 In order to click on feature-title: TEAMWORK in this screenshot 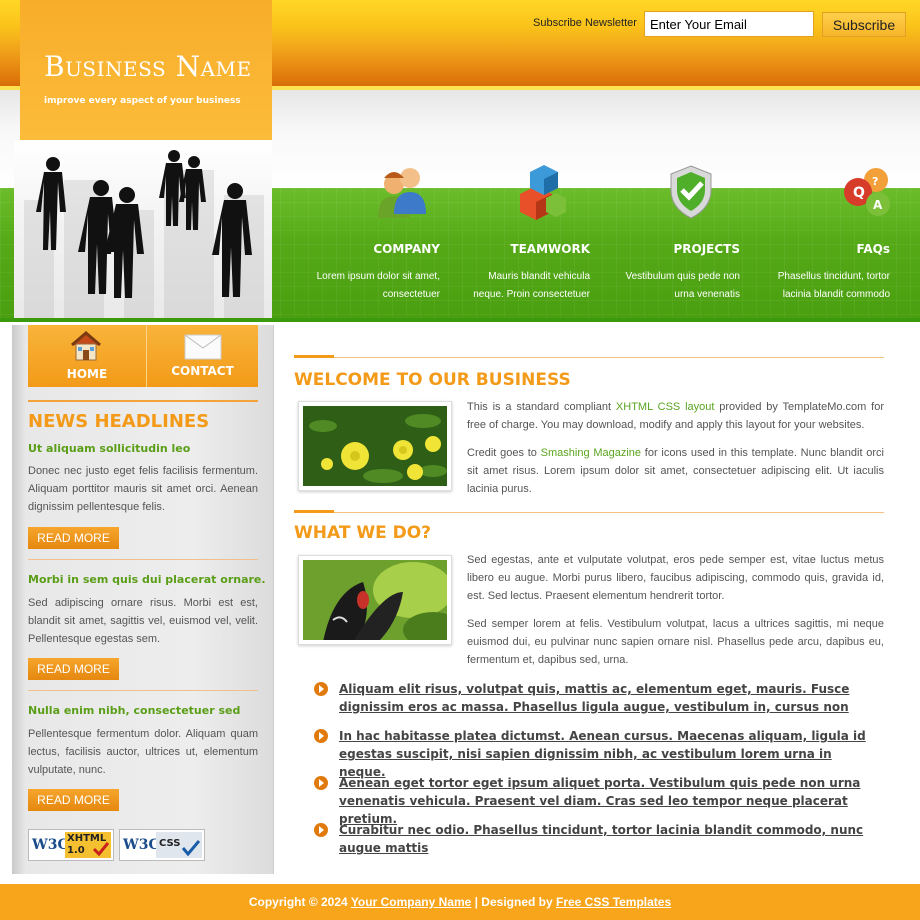, I will do `click(550, 249)`.